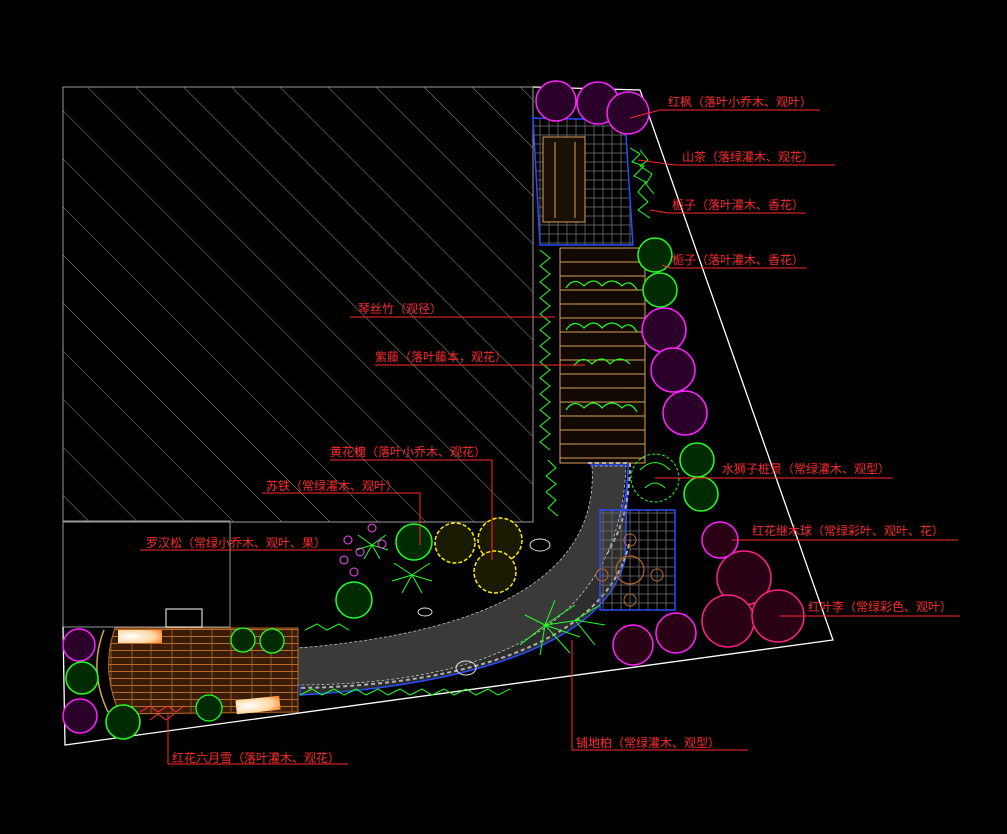 The height and width of the screenshot is (834, 1007). What do you see at coordinates (400, 309) in the screenshot?
I see `label-qinsizhu: 琴丝竹（观径）` at bounding box center [400, 309].